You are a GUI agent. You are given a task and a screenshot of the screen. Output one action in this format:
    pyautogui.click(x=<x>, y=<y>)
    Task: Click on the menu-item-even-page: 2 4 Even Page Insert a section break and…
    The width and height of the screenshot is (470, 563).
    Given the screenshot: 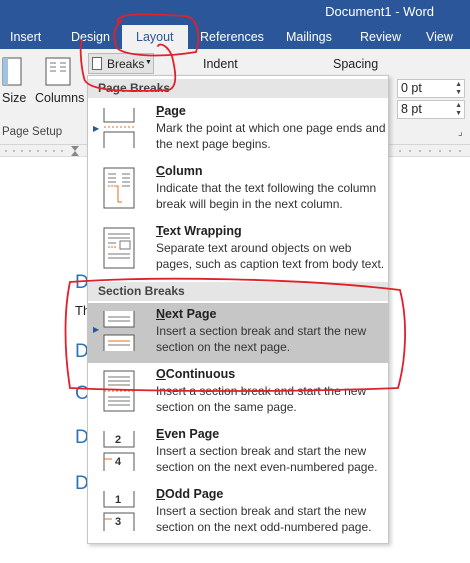 What is the action you would take?
    pyautogui.click(x=238, y=453)
    